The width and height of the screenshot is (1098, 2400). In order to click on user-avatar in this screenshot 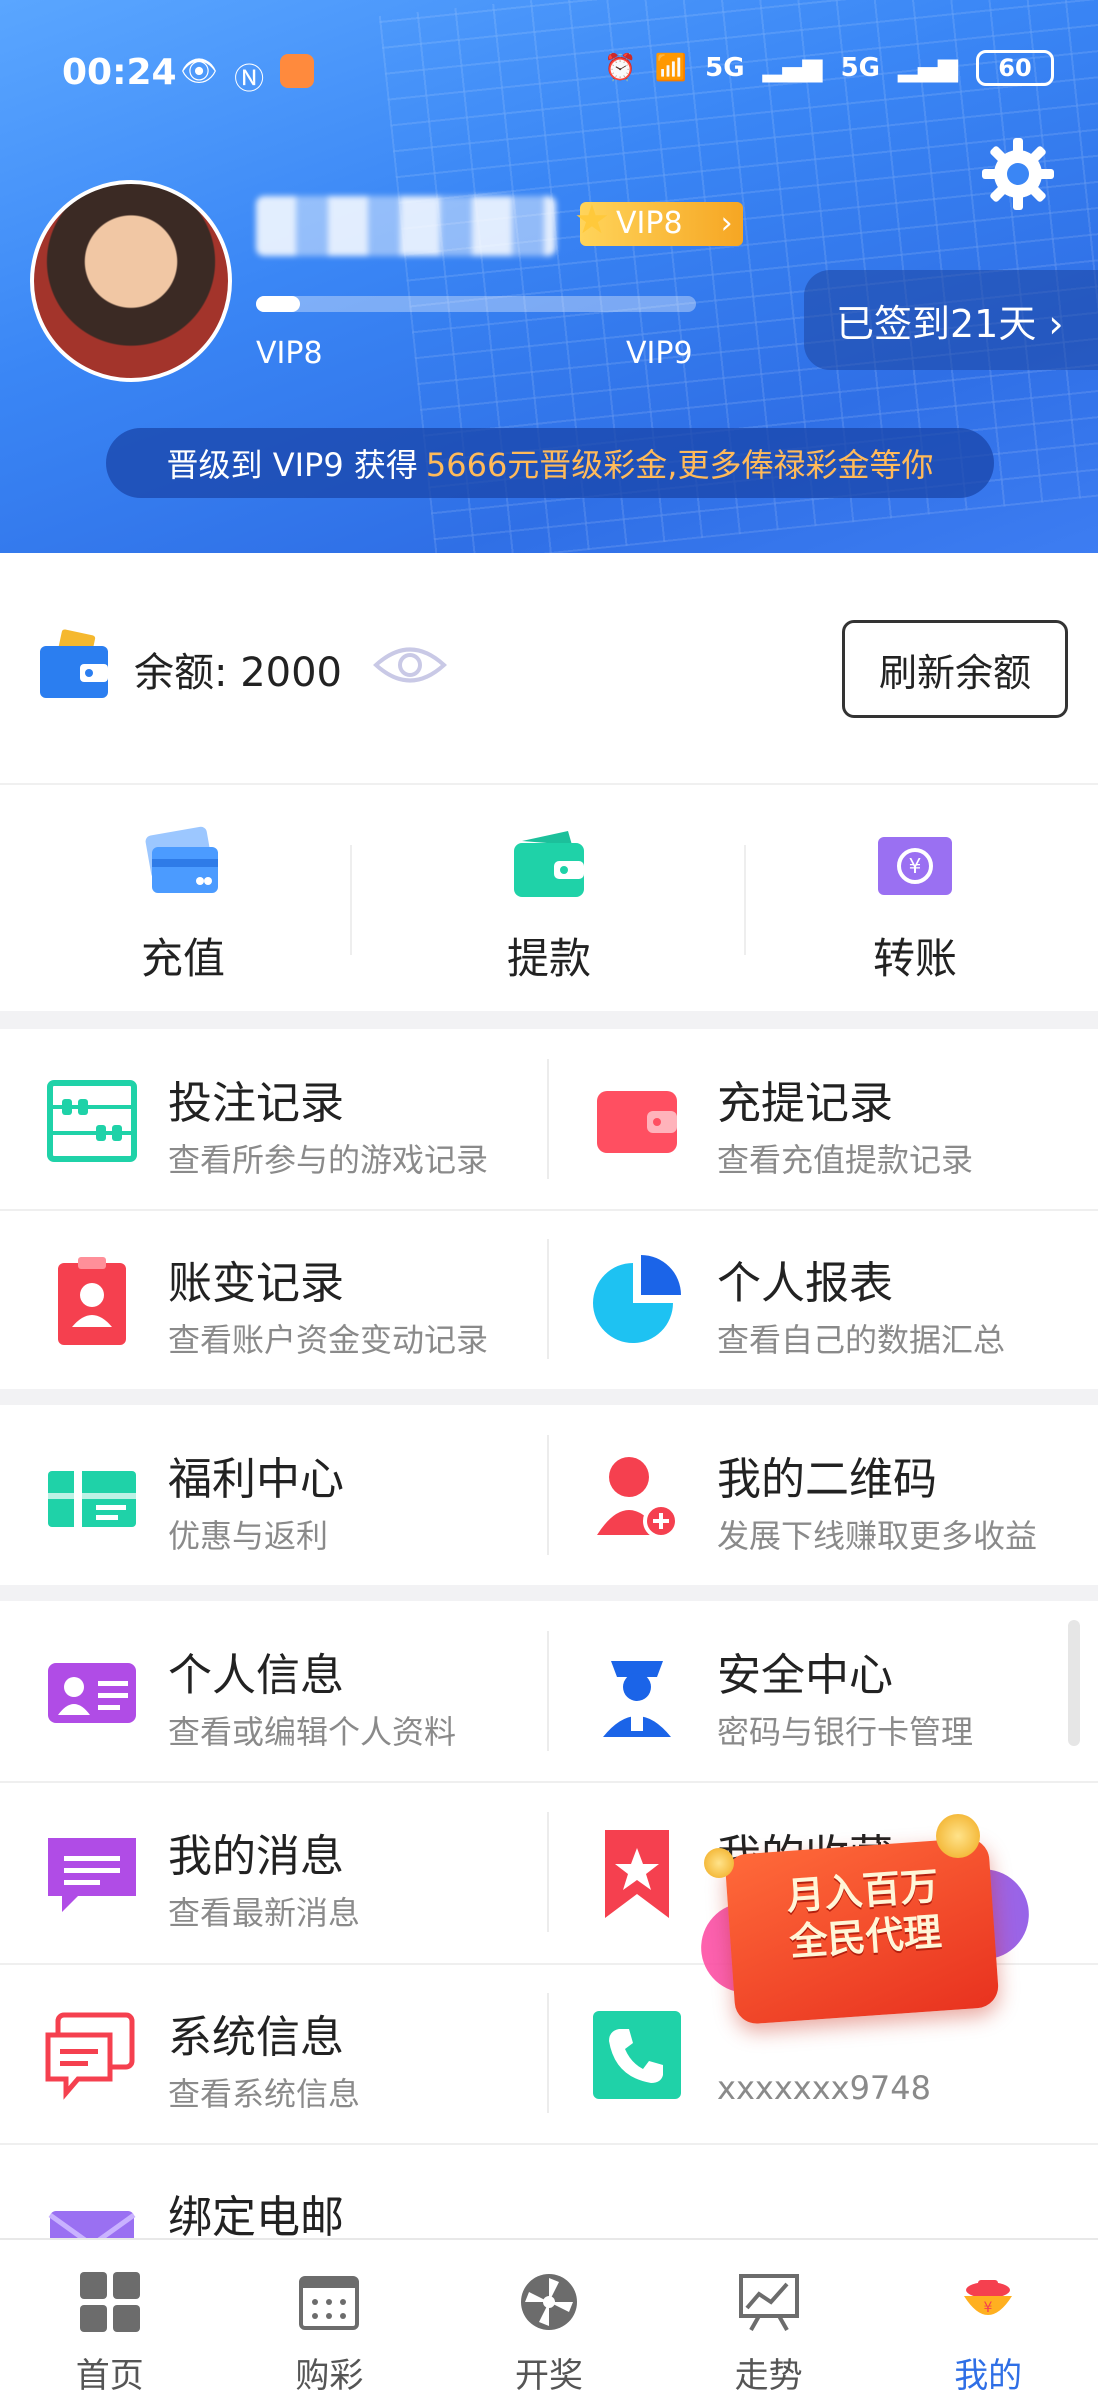, I will do `click(131, 281)`.